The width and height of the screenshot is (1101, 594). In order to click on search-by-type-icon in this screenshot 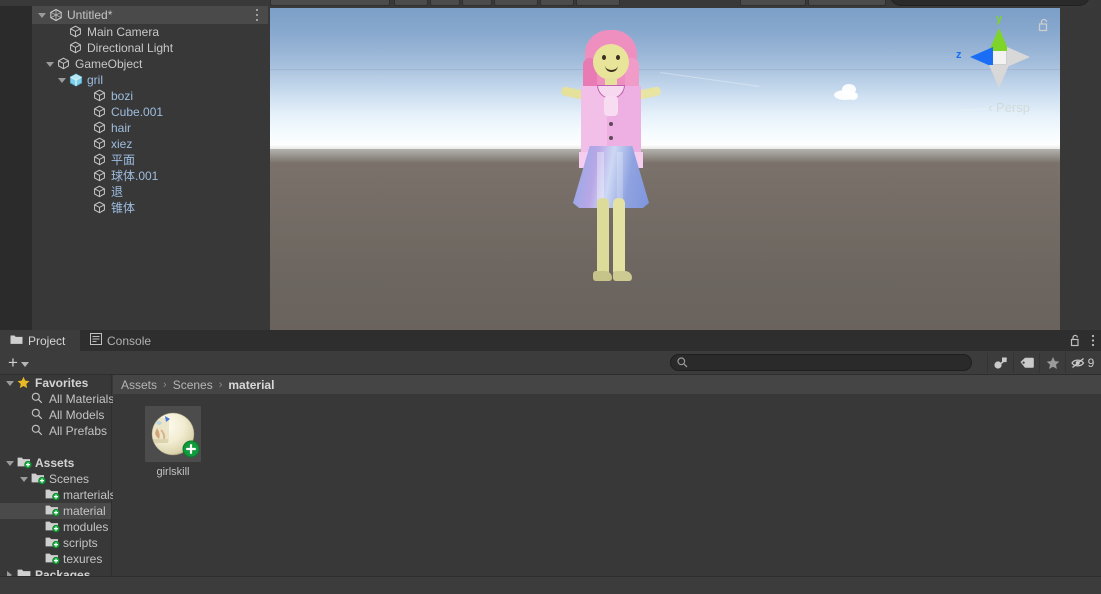, I will do `click(1000, 363)`.